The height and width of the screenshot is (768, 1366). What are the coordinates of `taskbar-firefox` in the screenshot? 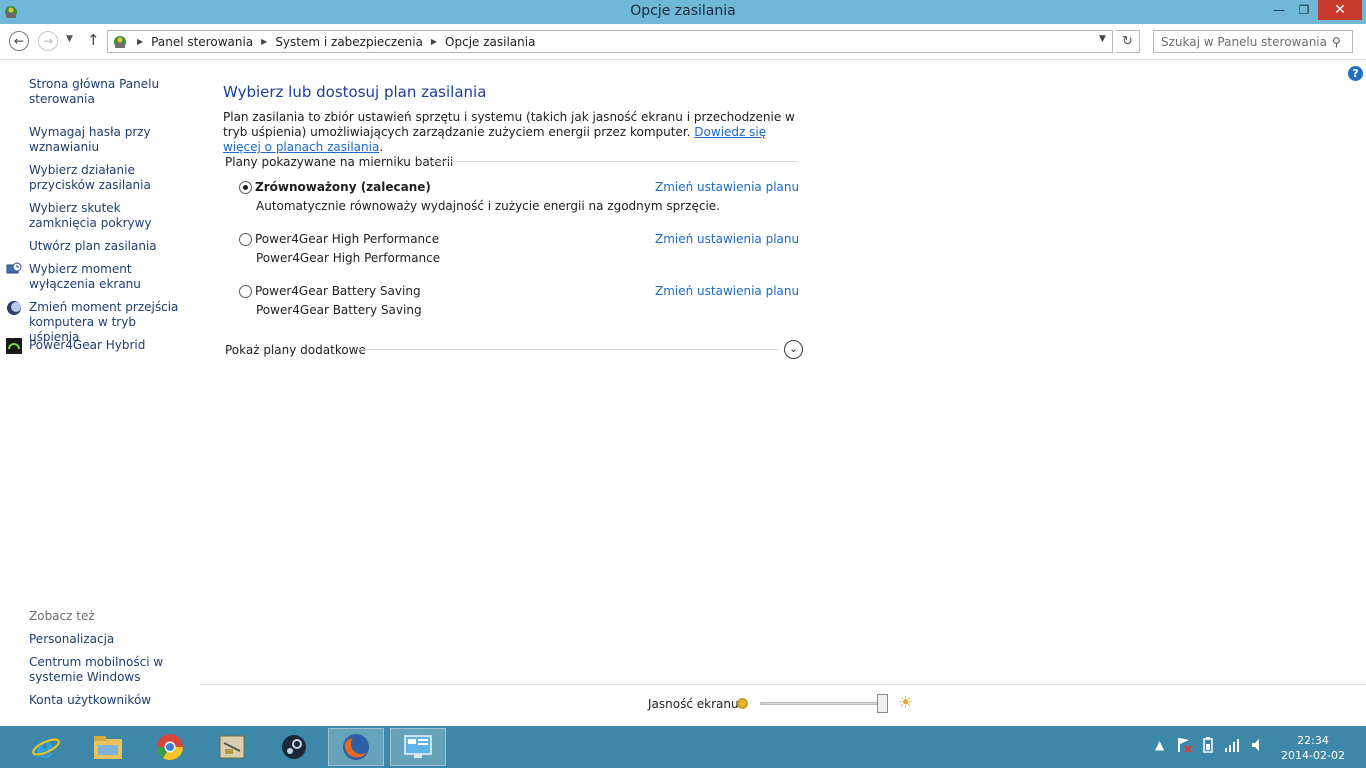 It's located at (356, 747).